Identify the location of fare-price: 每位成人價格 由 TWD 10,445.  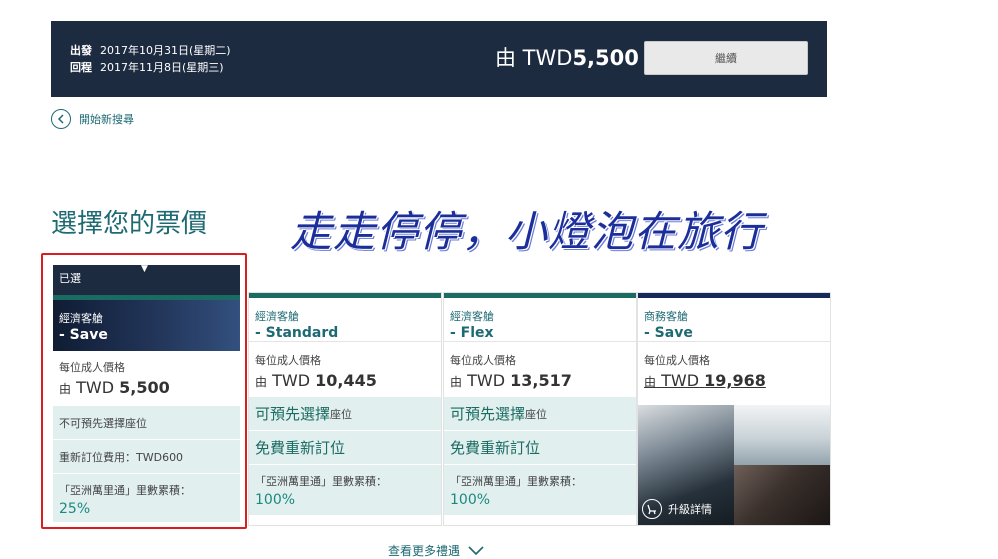
(345, 369).